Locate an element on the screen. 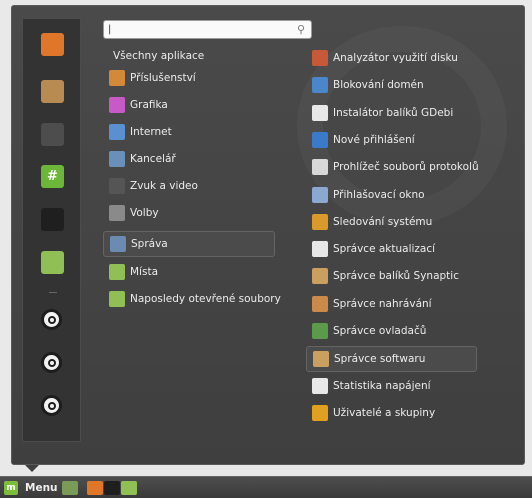 This screenshot has height=498, width=532. fav-hash-terminal: # is located at coordinates (52, 176).